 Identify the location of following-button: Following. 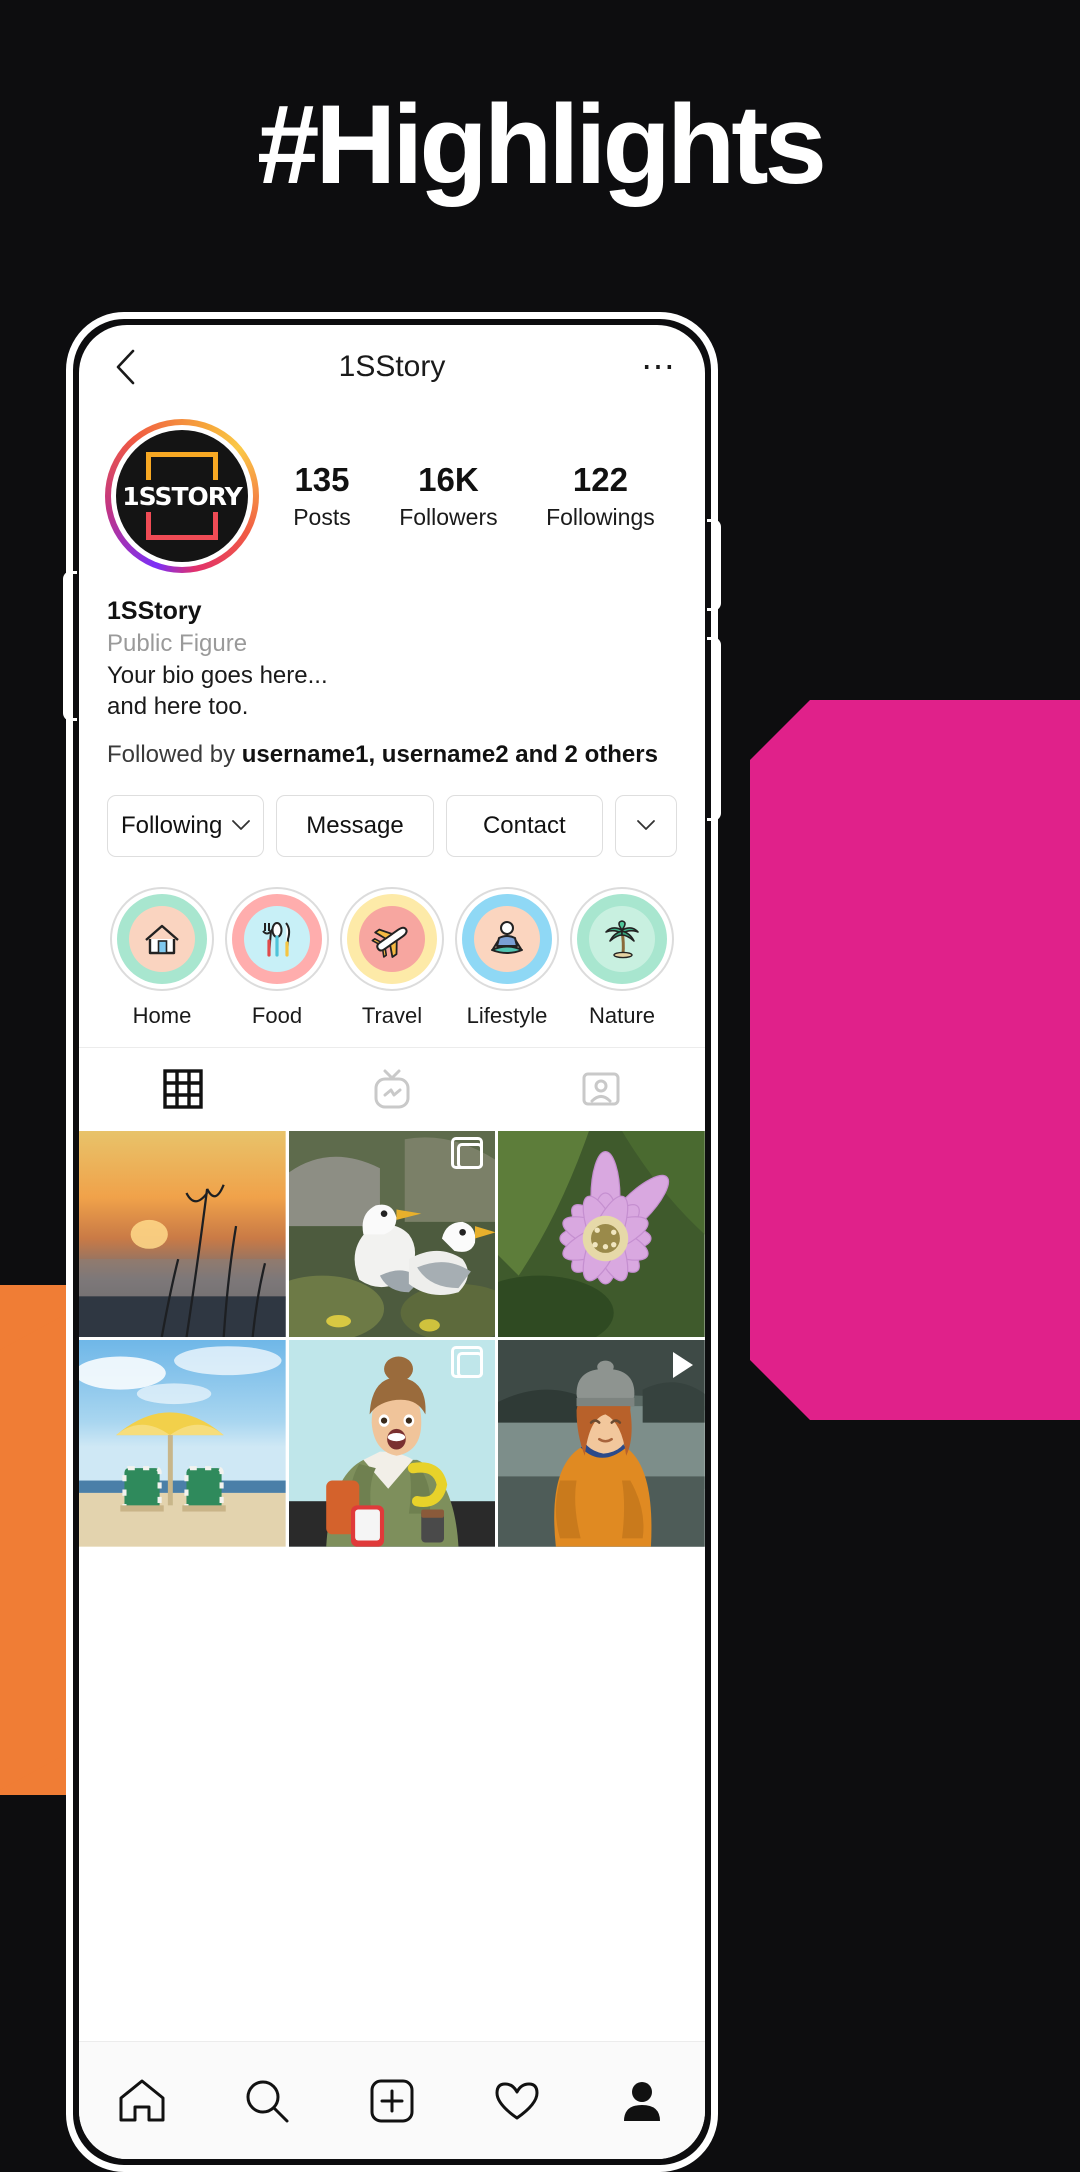
(186, 825).